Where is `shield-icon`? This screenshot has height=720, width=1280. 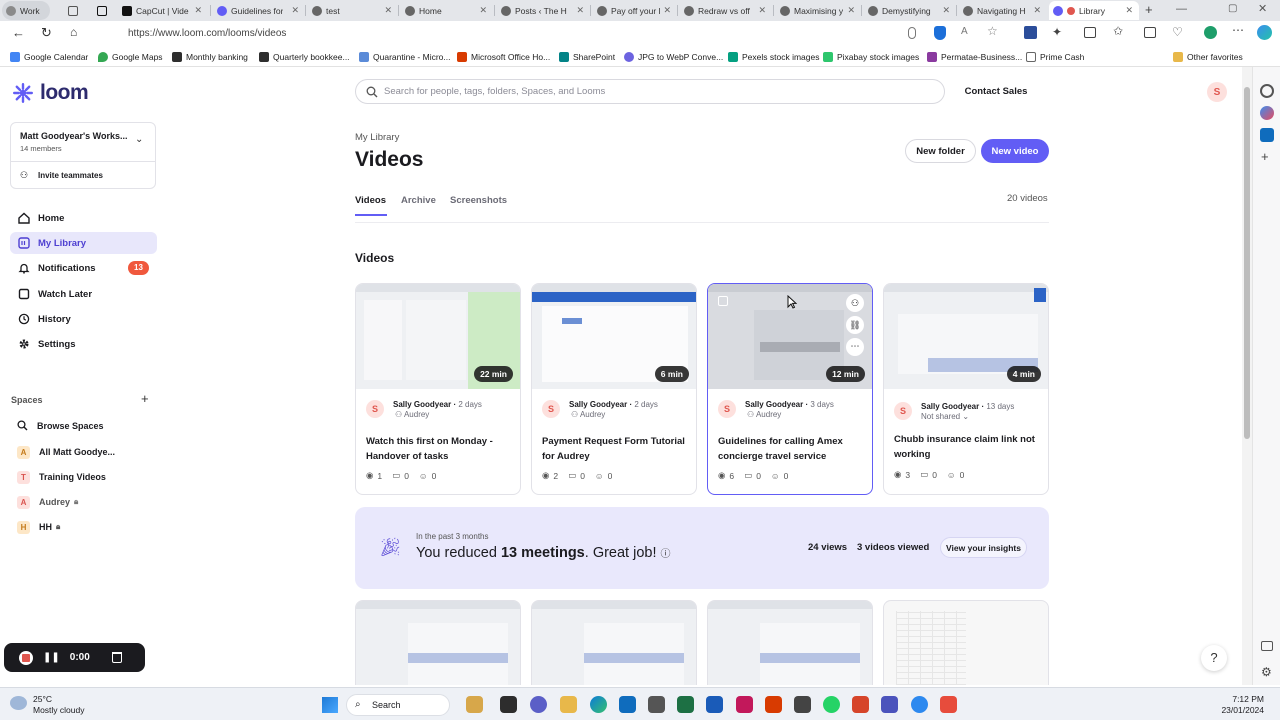 shield-icon is located at coordinates (940, 33).